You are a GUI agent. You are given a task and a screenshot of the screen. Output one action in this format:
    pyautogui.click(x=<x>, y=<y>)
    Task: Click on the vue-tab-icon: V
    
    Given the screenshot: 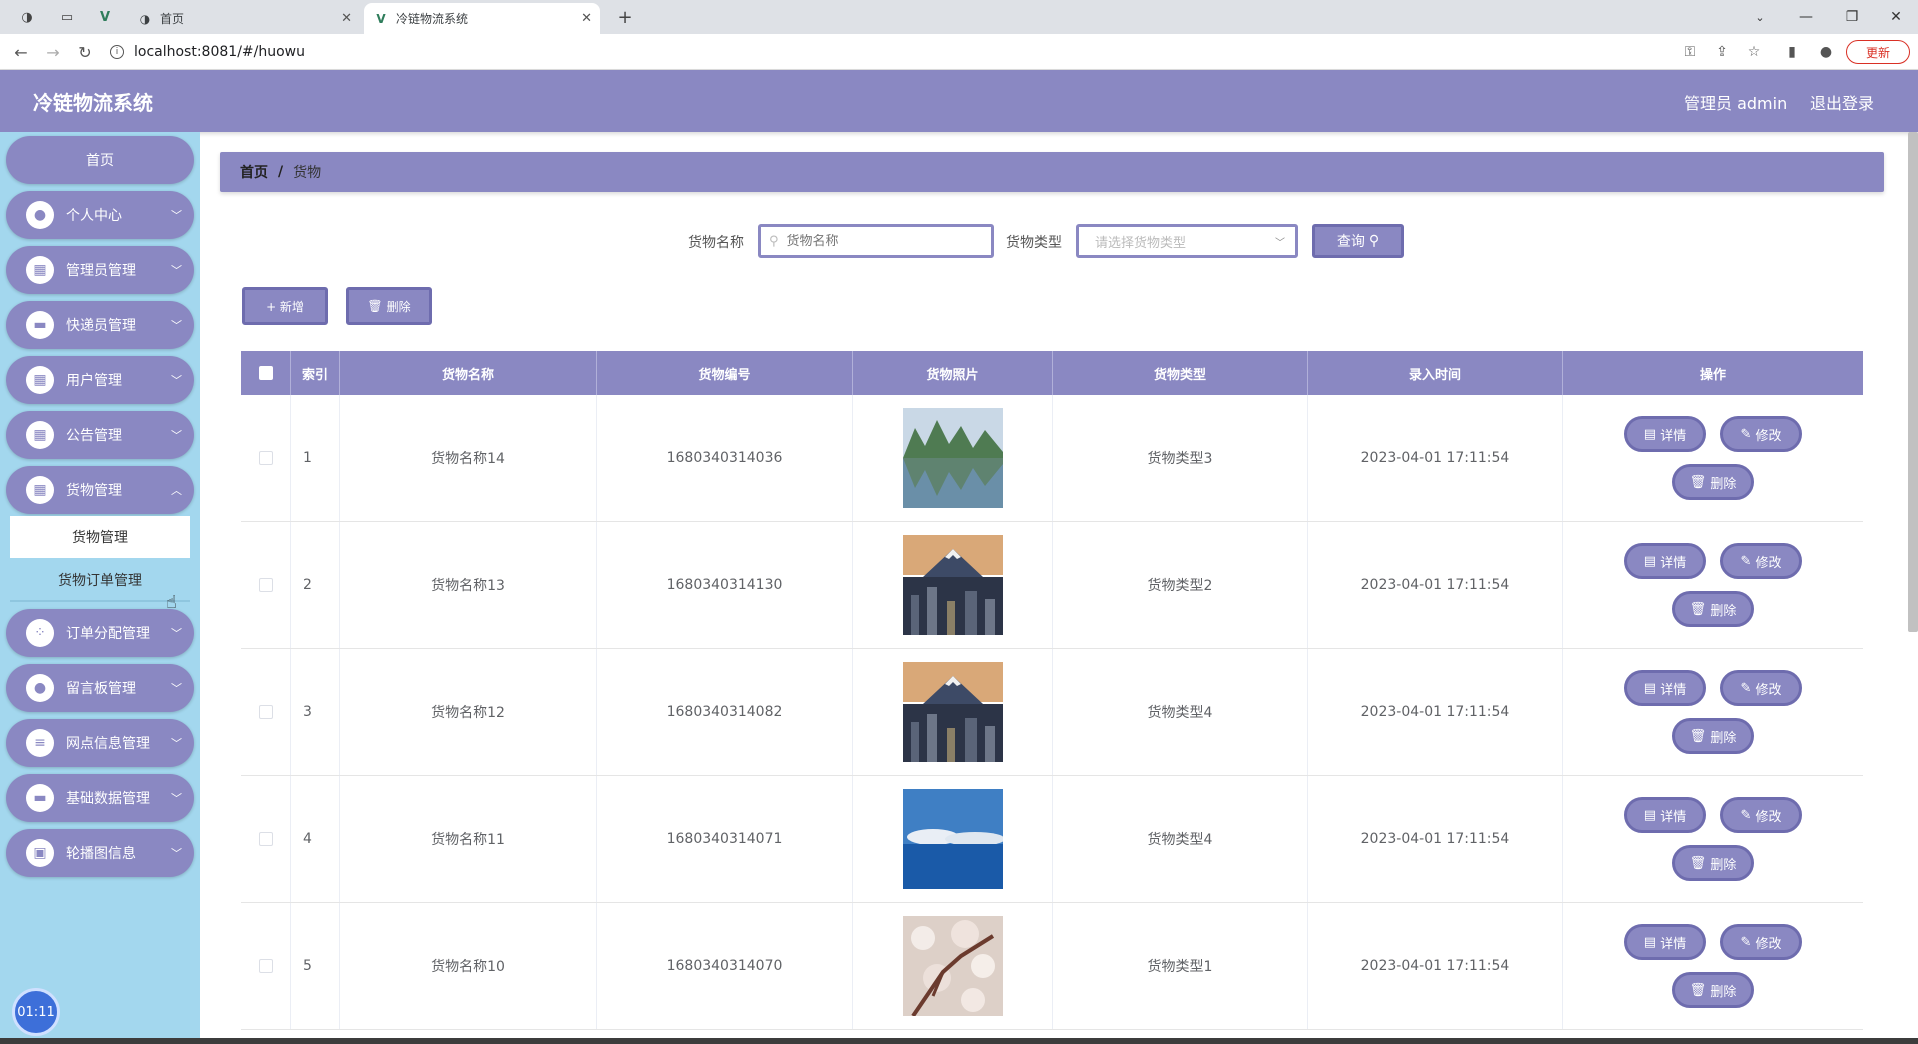 What is the action you would take?
    pyautogui.click(x=105, y=17)
    